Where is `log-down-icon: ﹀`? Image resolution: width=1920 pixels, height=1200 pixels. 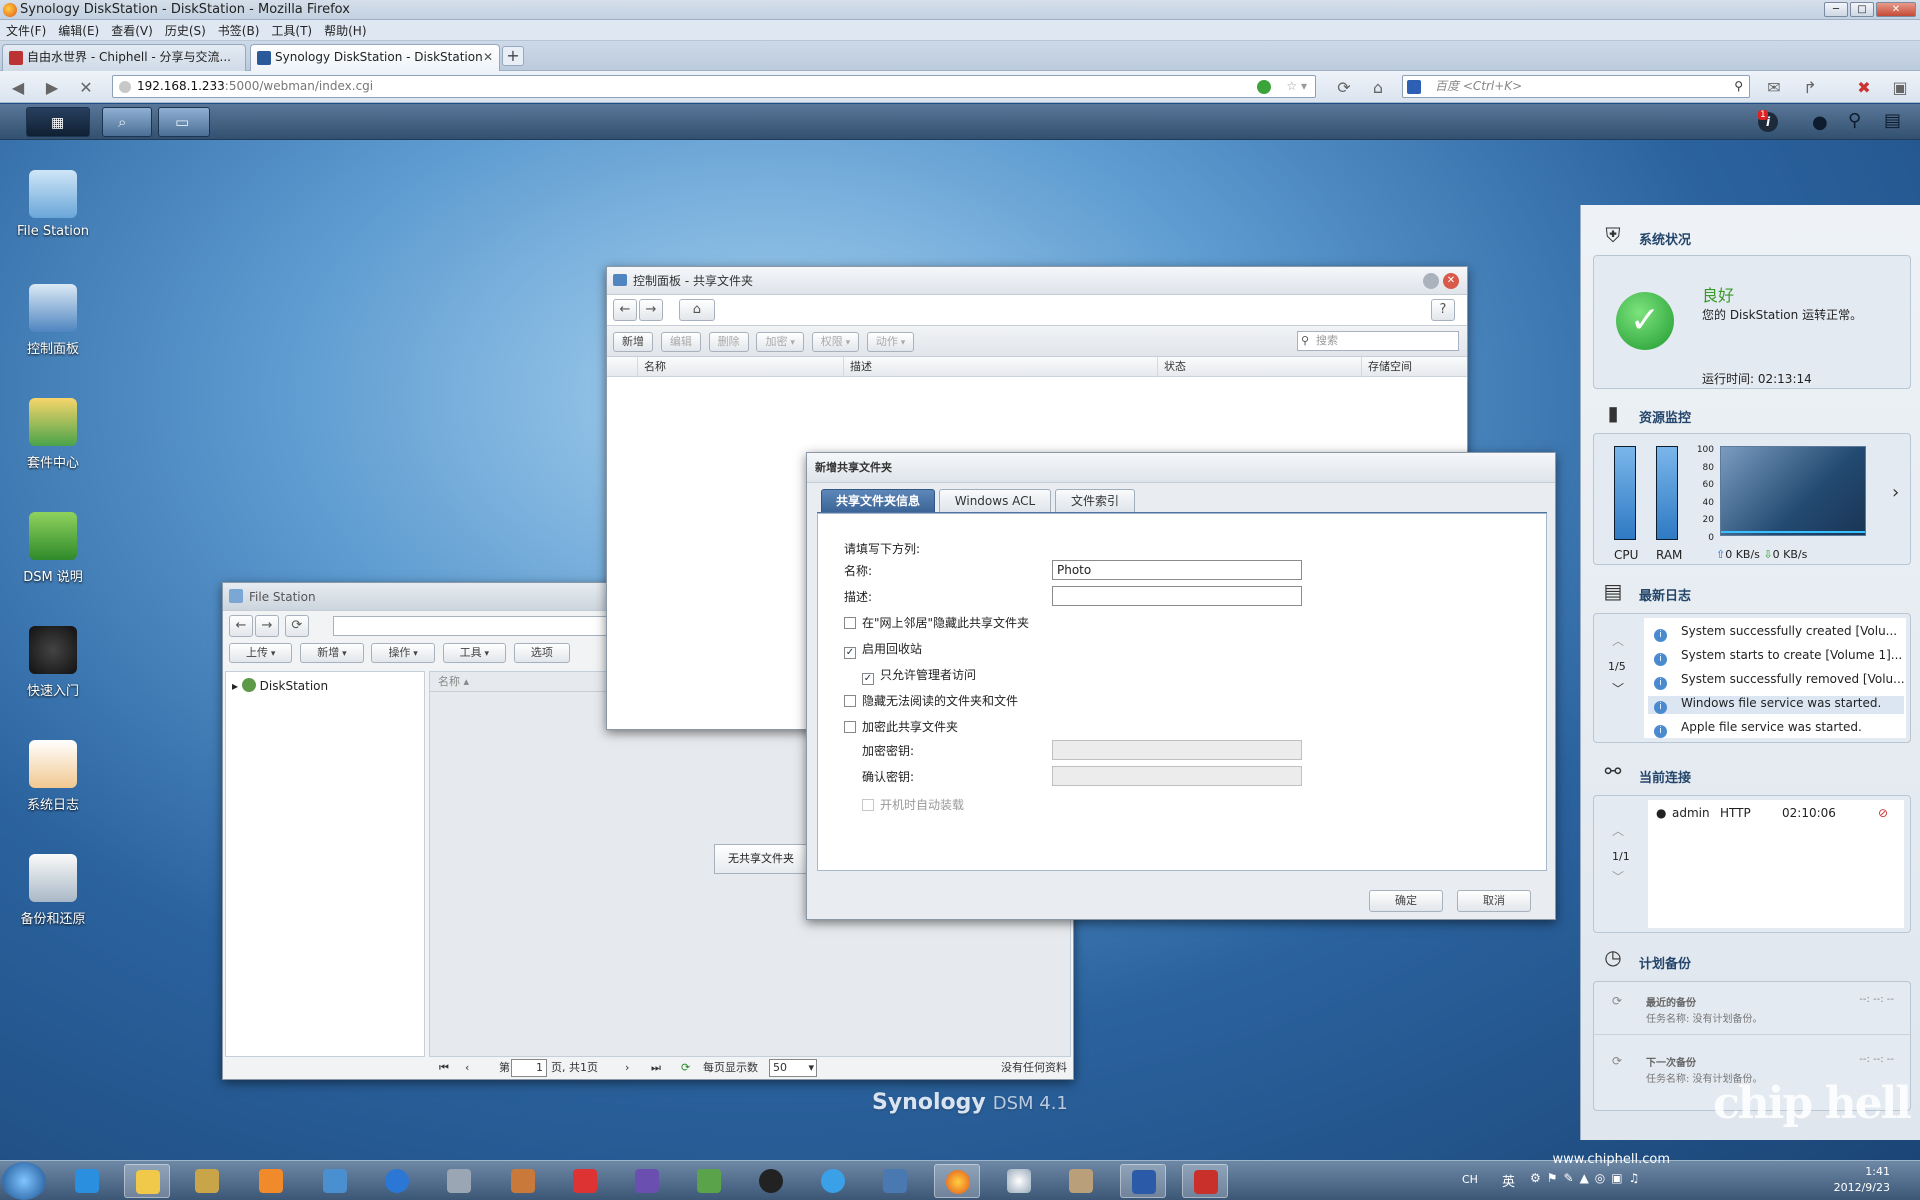
log-down-icon: ﹀ is located at coordinates (1618, 688).